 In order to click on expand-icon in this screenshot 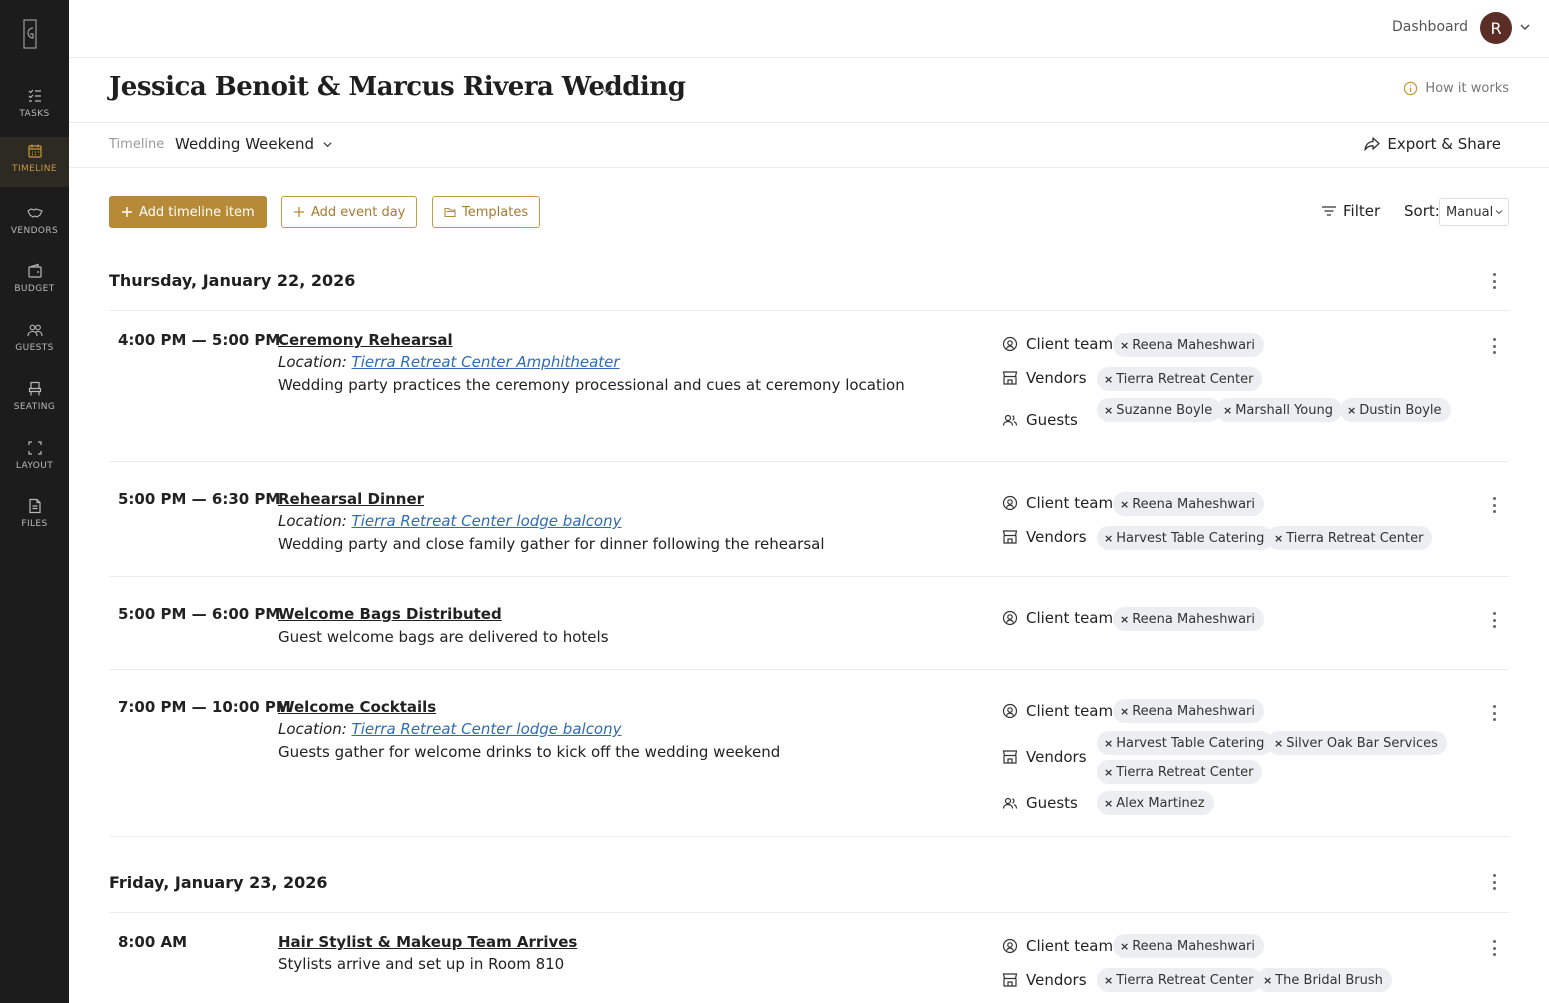, I will do `click(34, 448)`.